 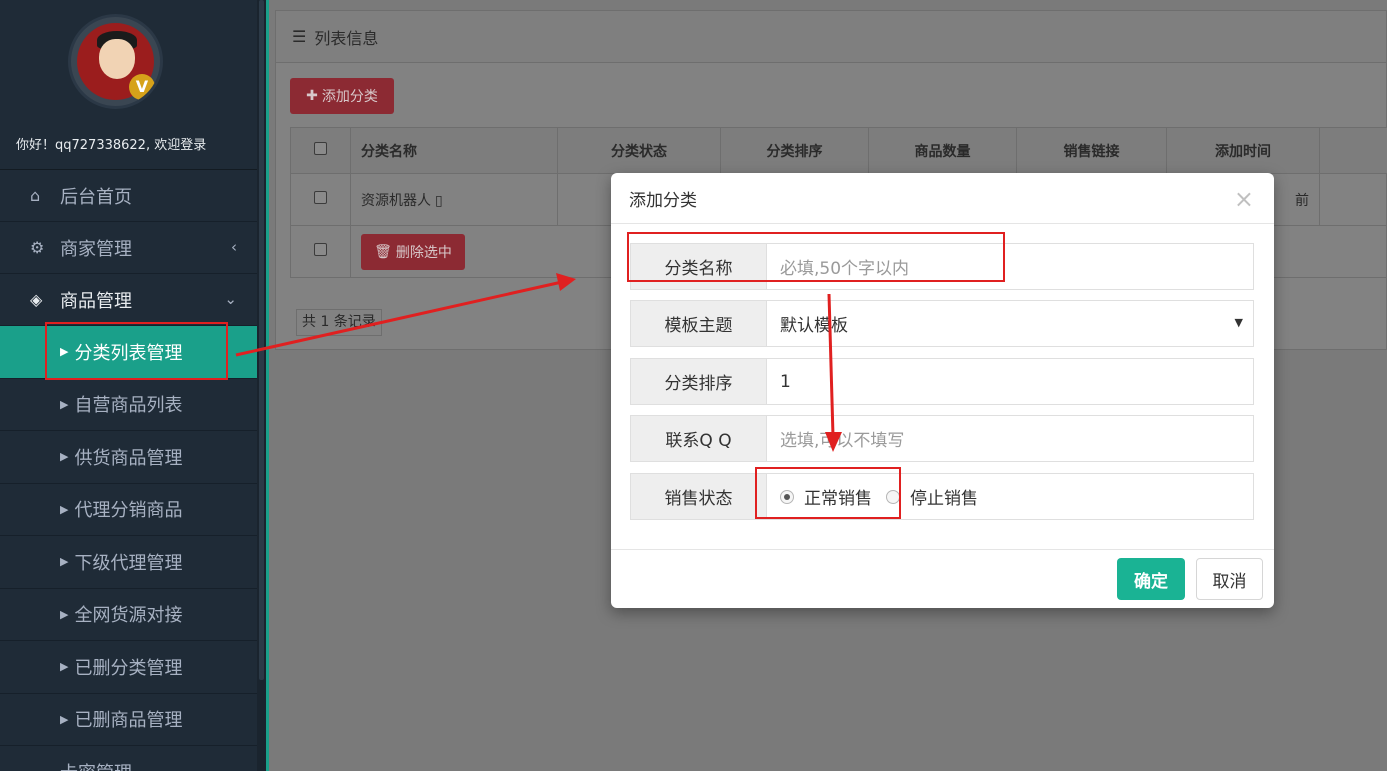 I want to click on delete-selected-button: 🗑 删除选中, so click(x=413, y=251).